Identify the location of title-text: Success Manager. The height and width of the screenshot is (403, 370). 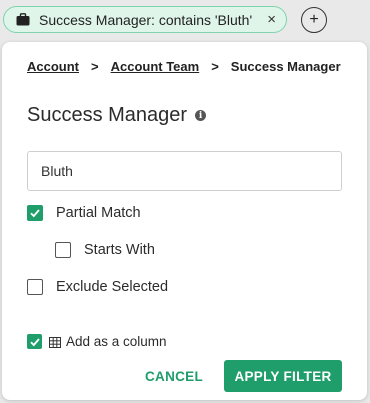
(107, 115).